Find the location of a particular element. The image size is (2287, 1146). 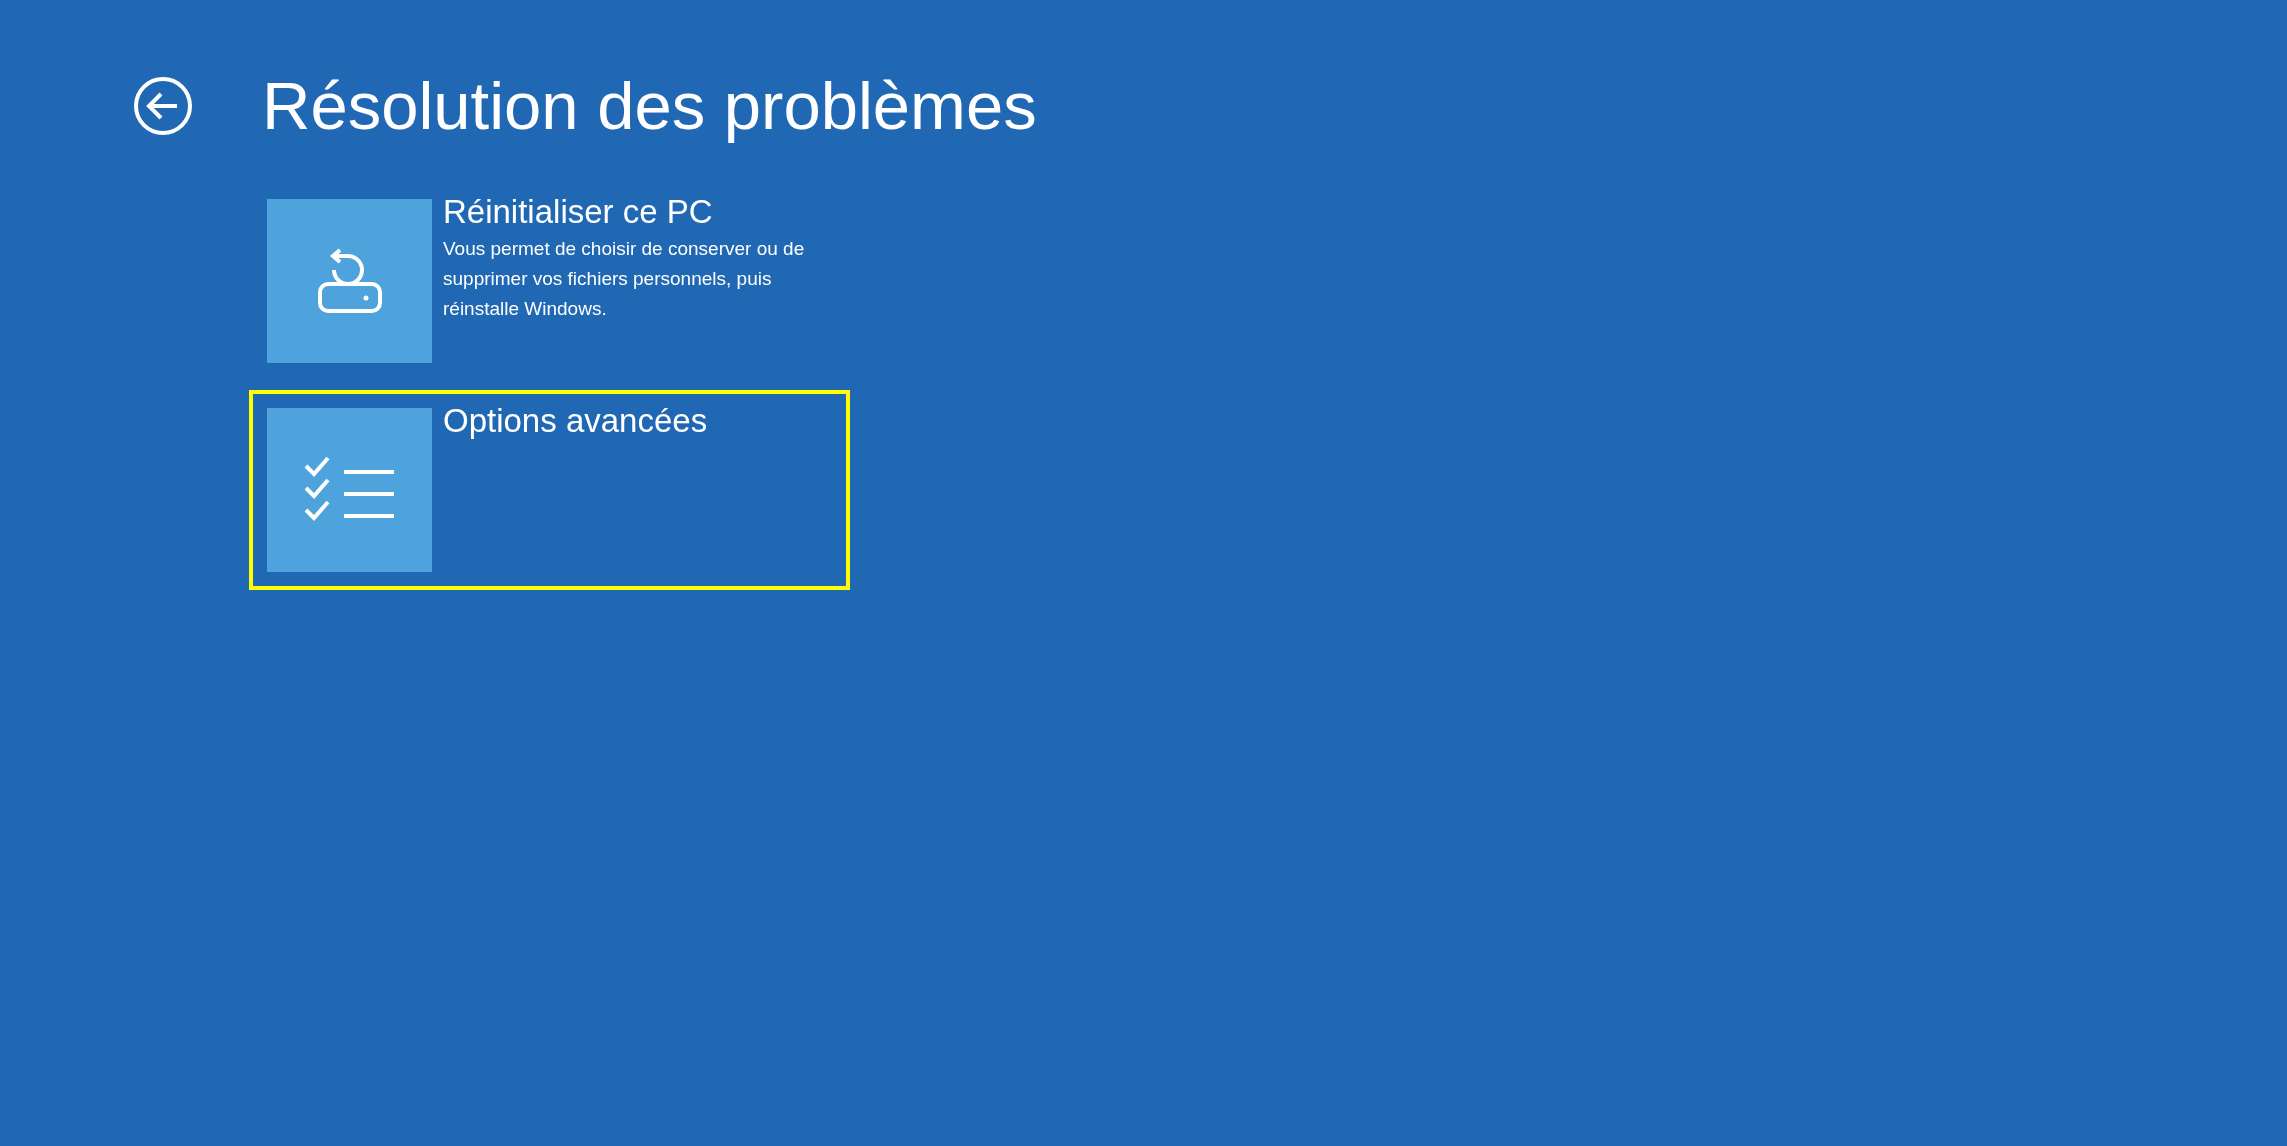

option-title: Options avancées is located at coordinates (575, 421).